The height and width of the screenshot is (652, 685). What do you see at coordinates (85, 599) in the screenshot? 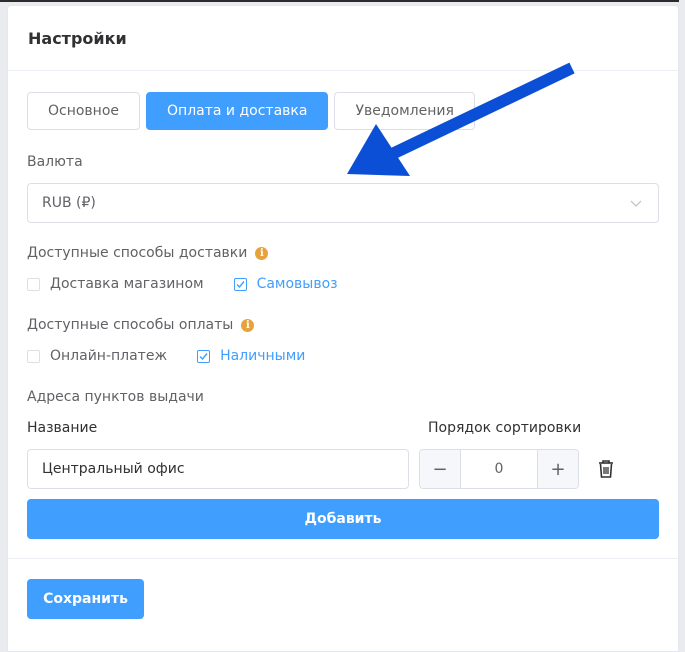
I see `save-button: Сохранить` at bounding box center [85, 599].